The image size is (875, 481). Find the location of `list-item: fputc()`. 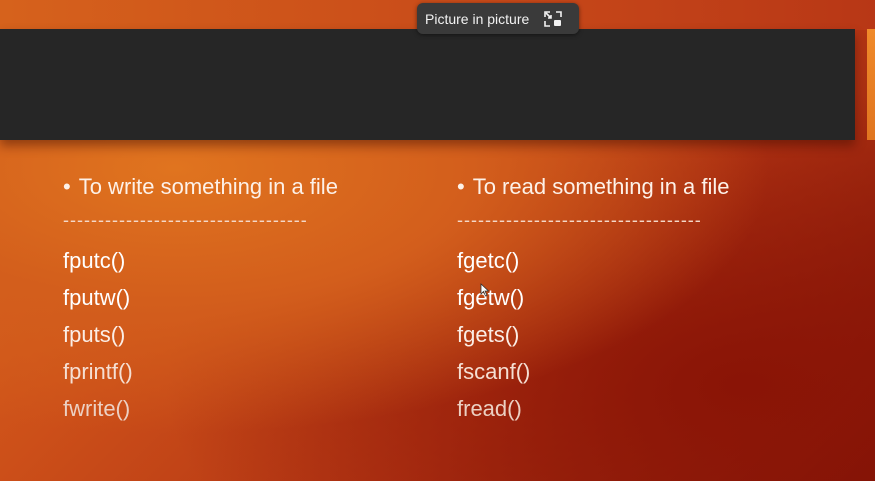

list-item: fputc() is located at coordinates (94, 260).